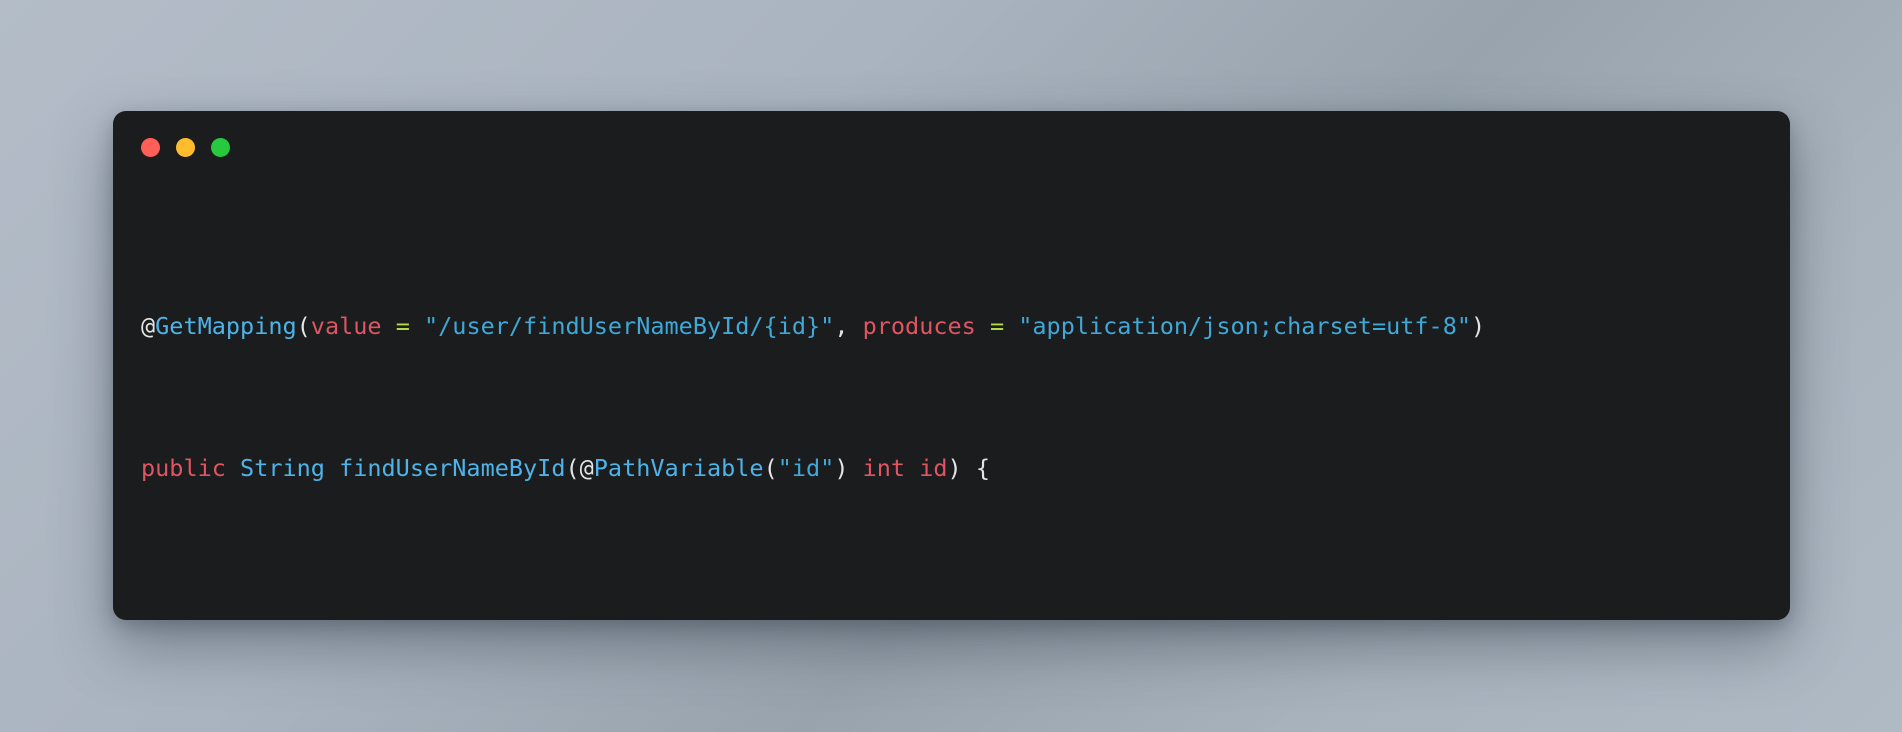  Describe the element at coordinates (402, 325) in the screenshot. I see `equals-1: =` at that location.